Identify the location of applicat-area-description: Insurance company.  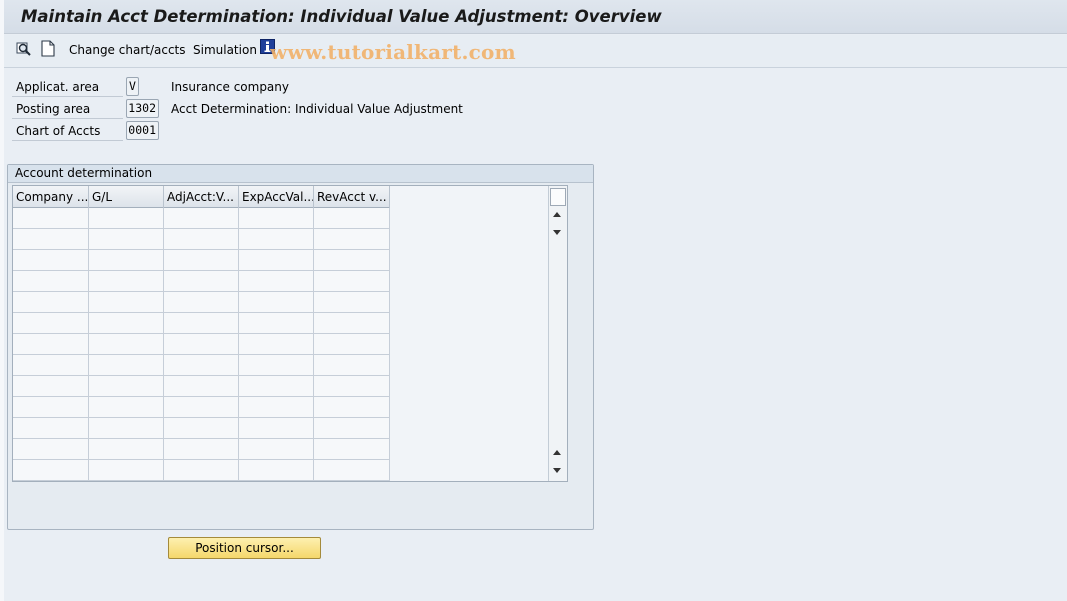
(230, 87).